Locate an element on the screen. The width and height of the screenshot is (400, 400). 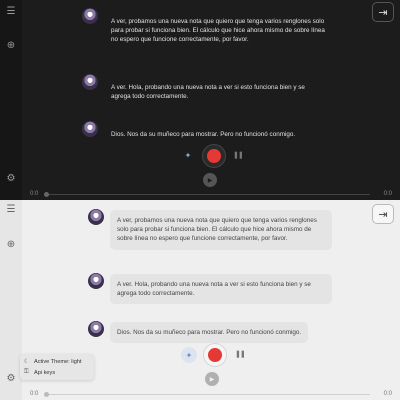
moon-icon: ☾ is located at coordinates (27, 362).